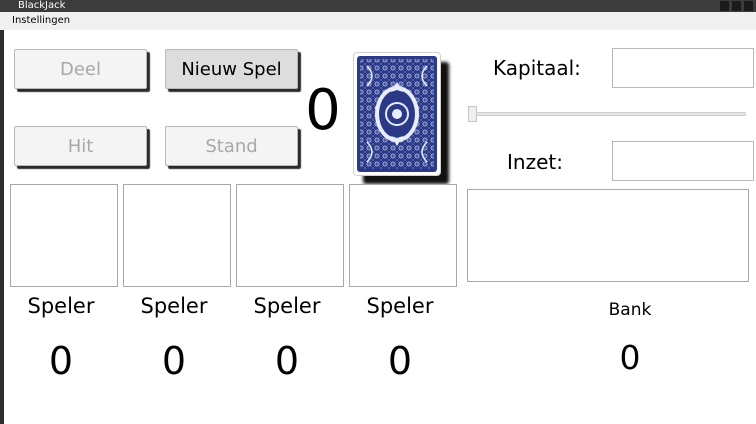  I want to click on window-title: BlackJack, so click(42, 5).